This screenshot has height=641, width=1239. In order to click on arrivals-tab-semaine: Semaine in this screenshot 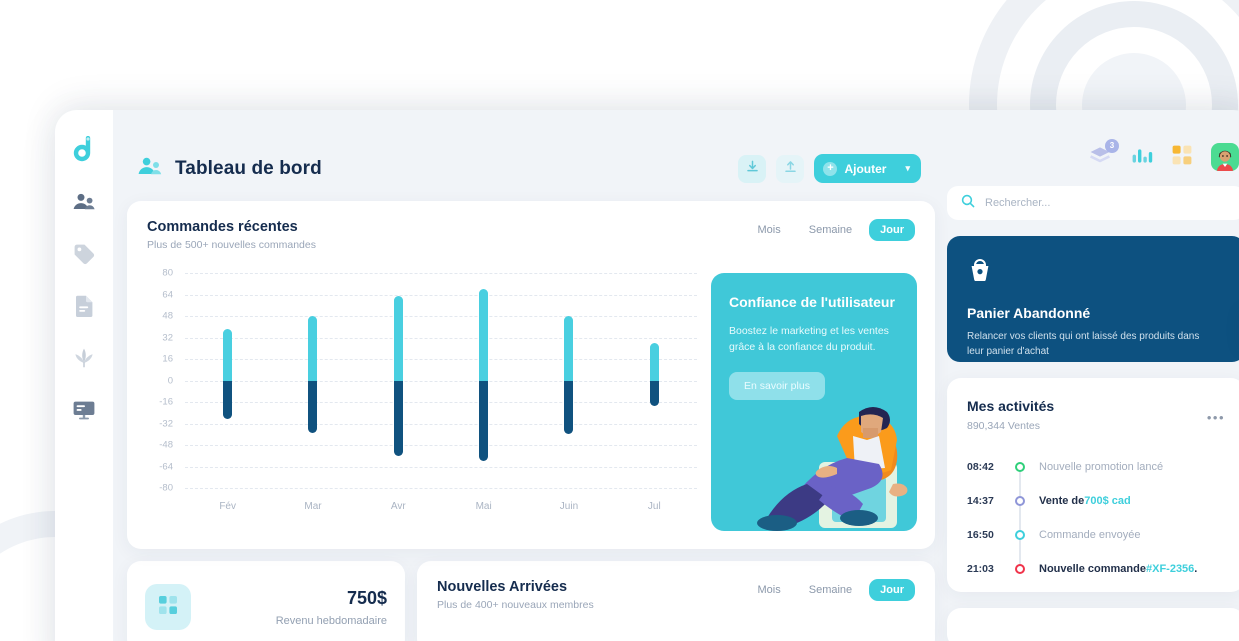, I will do `click(830, 590)`.